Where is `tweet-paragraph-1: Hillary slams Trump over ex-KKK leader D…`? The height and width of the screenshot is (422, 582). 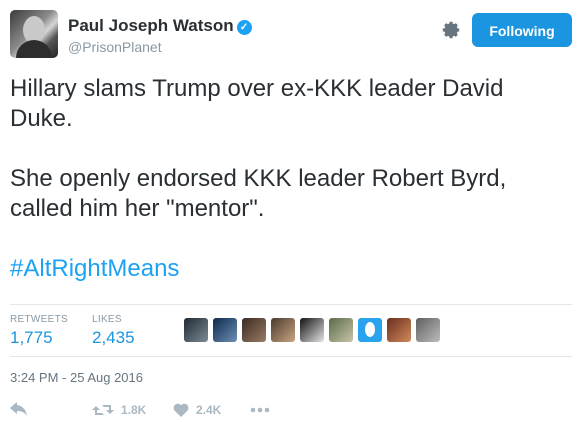 tweet-paragraph-1: Hillary slams Trump over ex-KKK leader D… is located at coordinates (257, 103).